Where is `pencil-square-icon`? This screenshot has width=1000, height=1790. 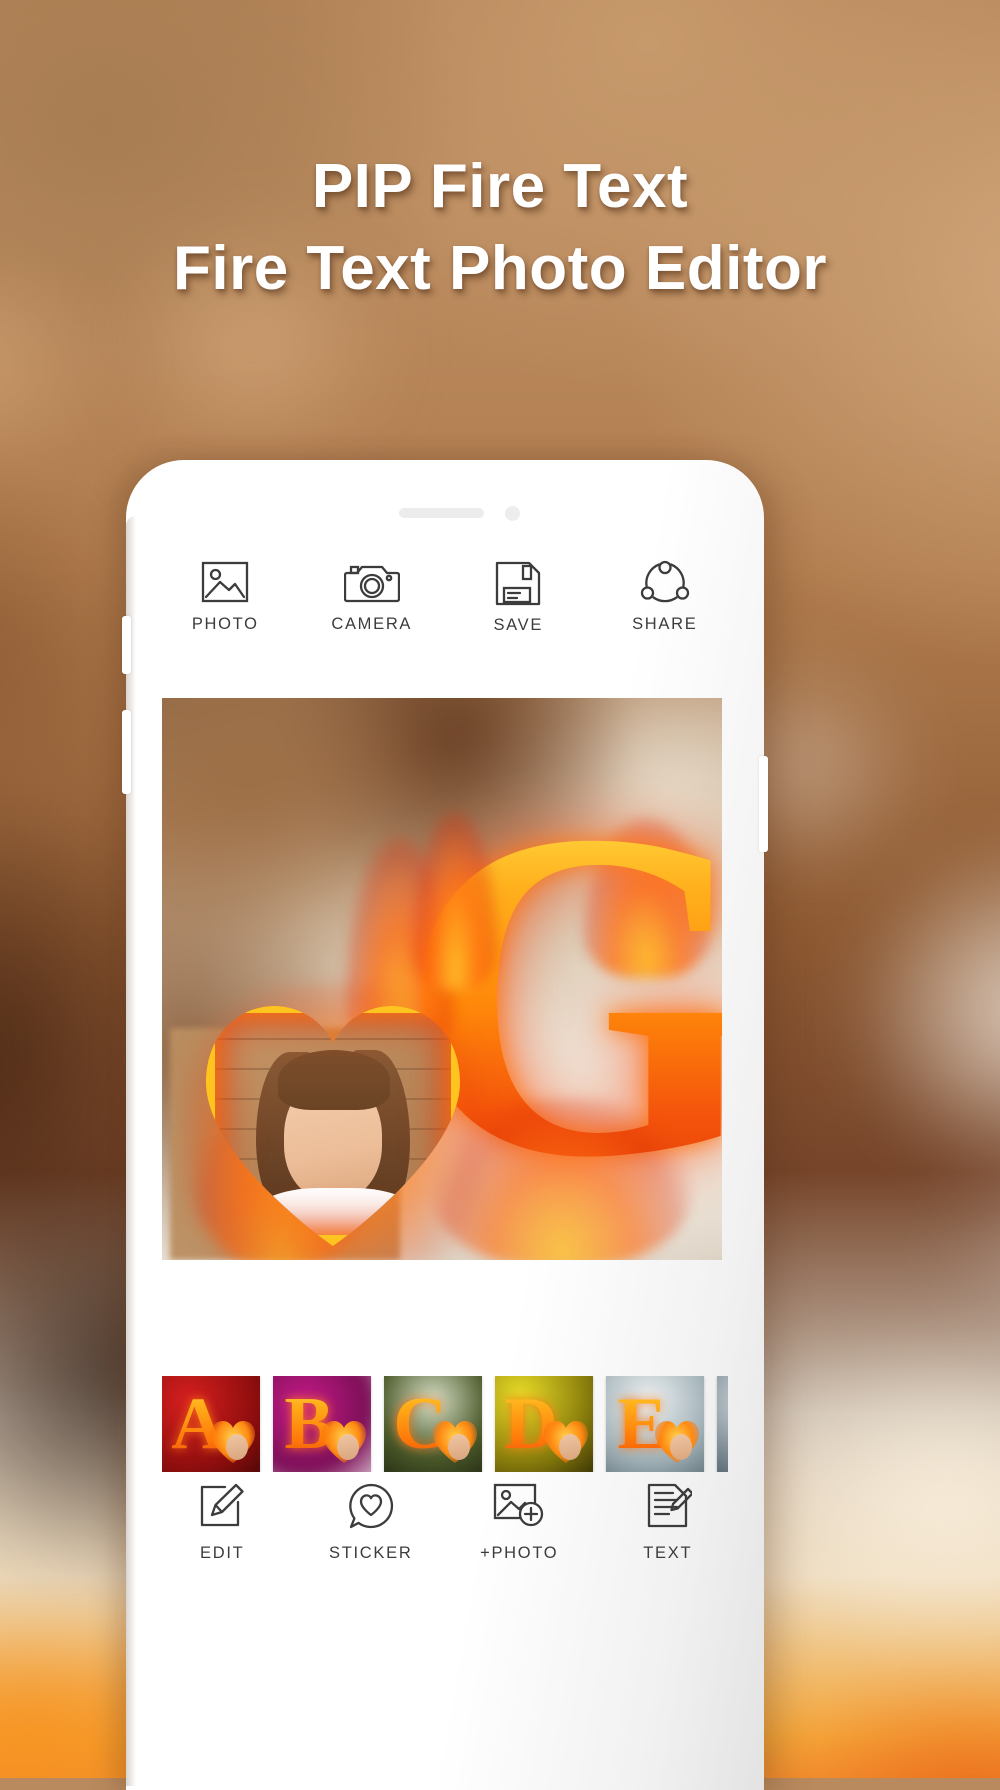 pencil-square-icon is located at coordinates (222, 1508).